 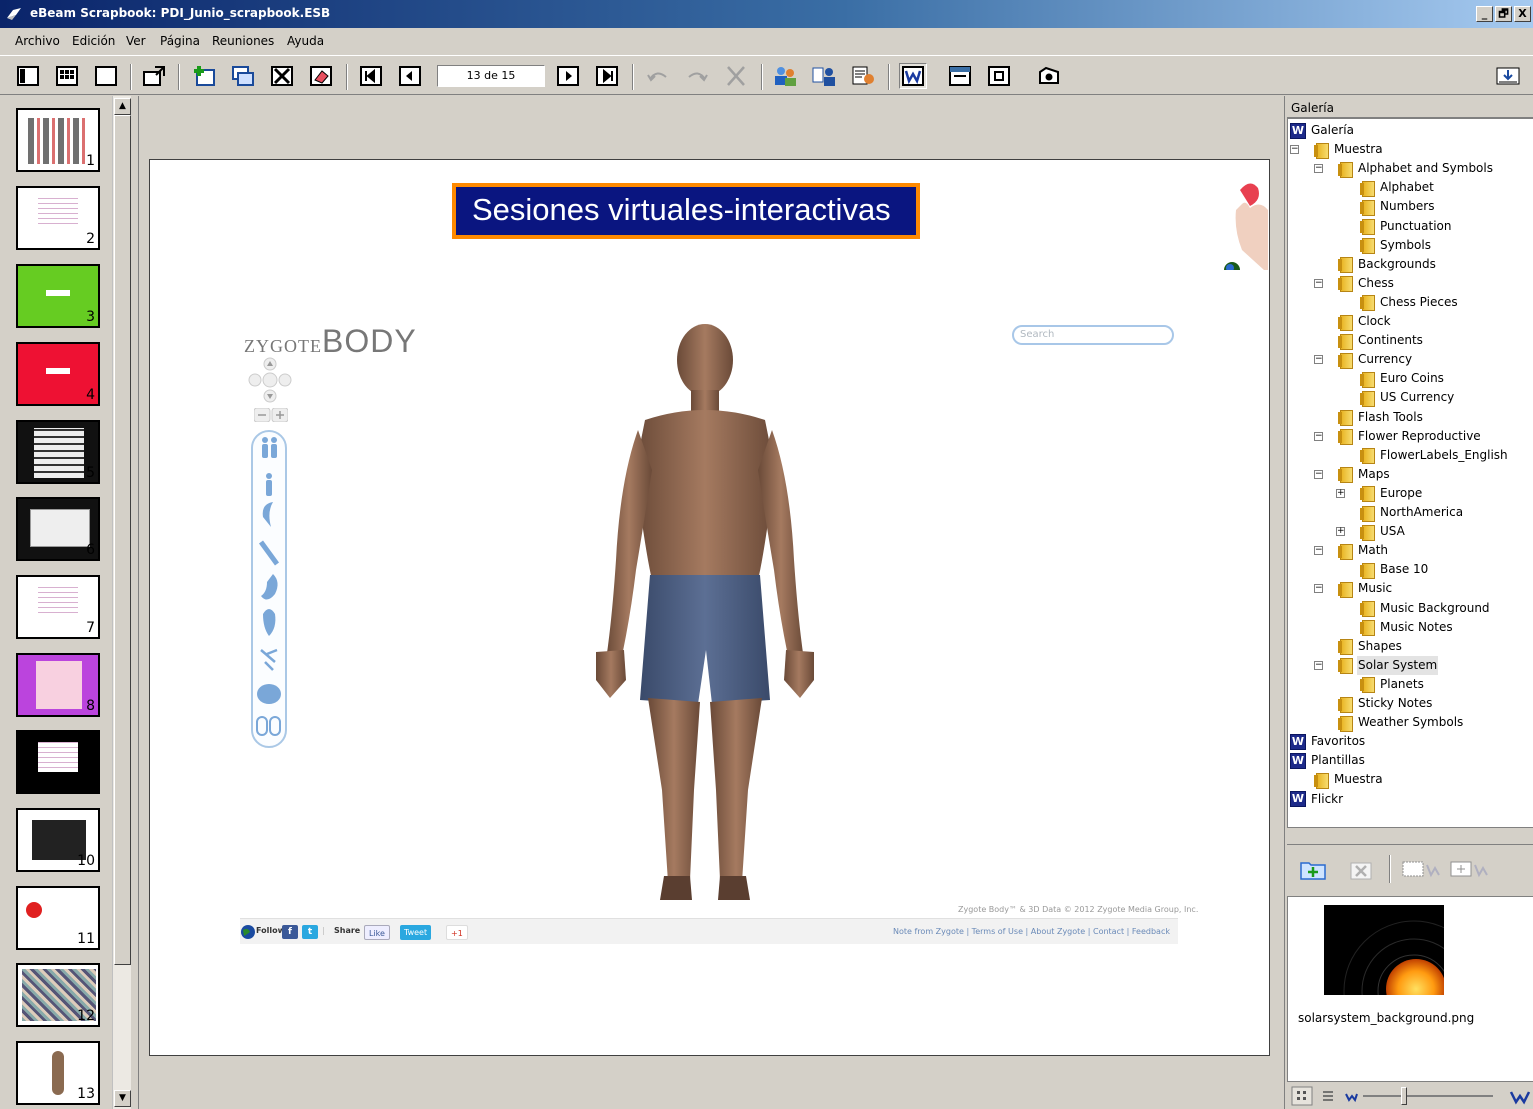 What do you see at coordinates (270, 380) in the screenshot?
I see `navigation-pad-icon` at bounding box center [270, 380].